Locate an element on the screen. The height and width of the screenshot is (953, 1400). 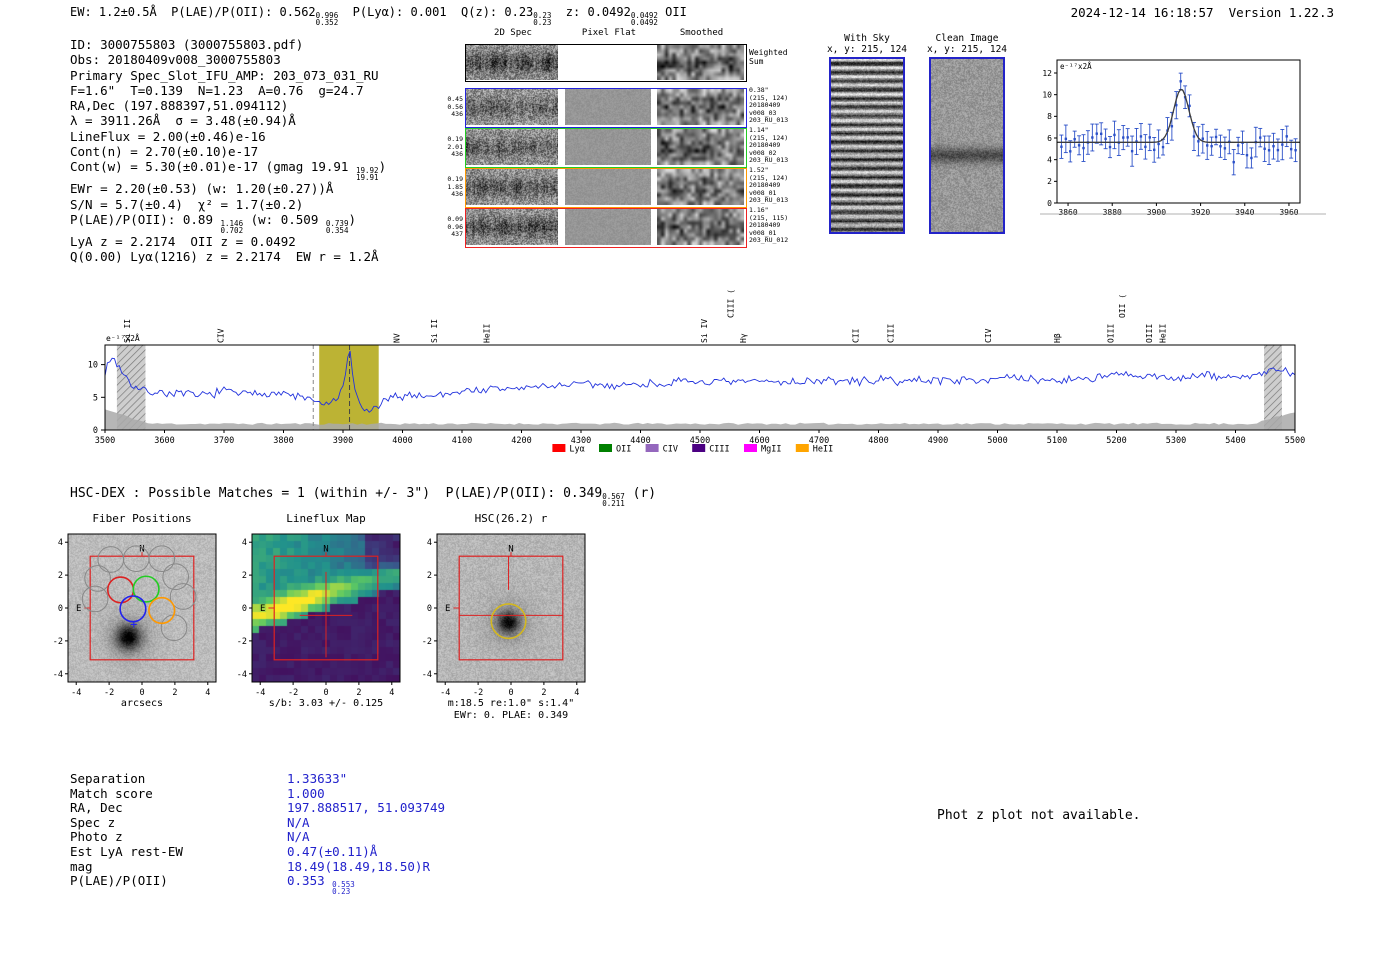
text-segment: EWr = 2.20(±0.53) (w: 1.20(±0.27))Å is located at coordinates (202, 189).